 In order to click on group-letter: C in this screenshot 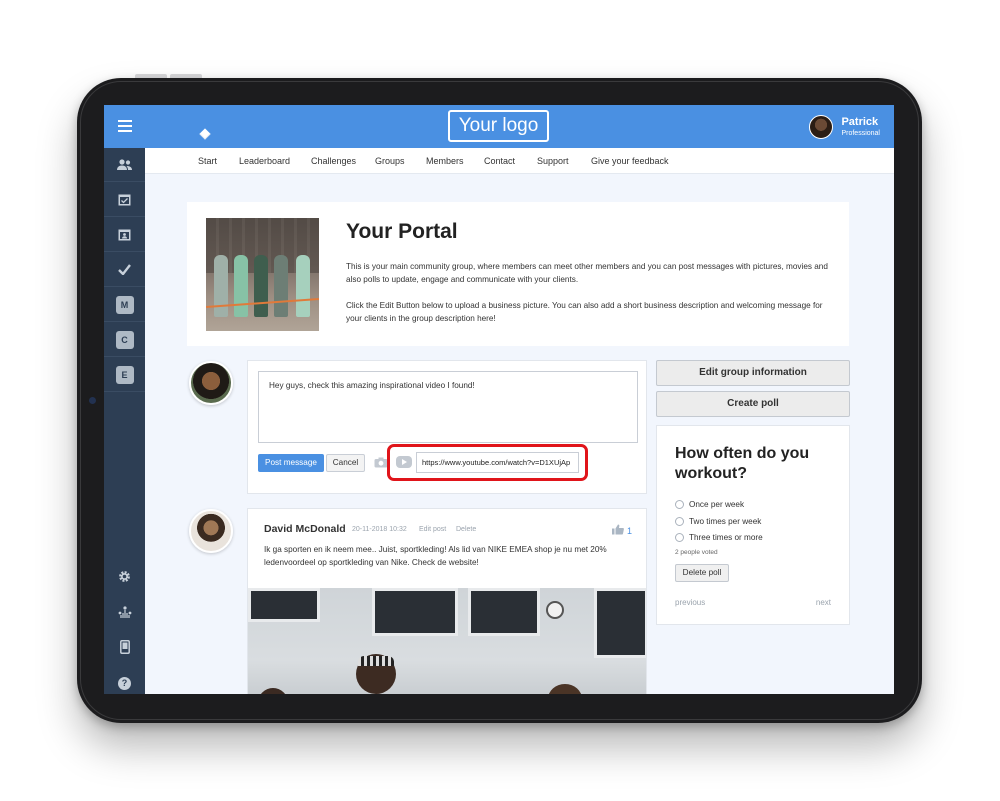, I will do `click(124, 339)`.